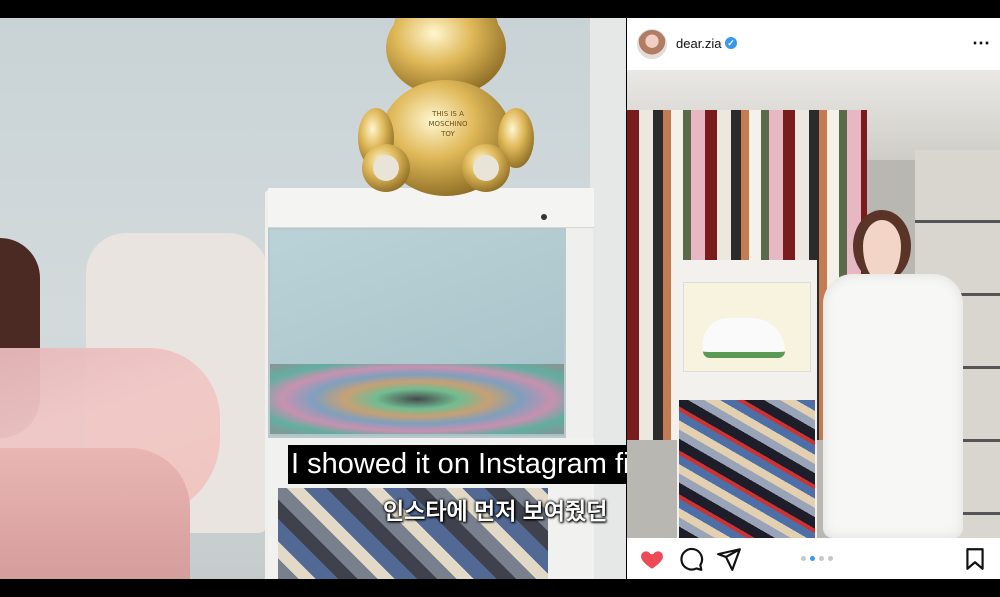  What do you see at coordinates (747, 469) in the screenshot?
I see `photo-sticker-collage` at bounding box center [747, 469].